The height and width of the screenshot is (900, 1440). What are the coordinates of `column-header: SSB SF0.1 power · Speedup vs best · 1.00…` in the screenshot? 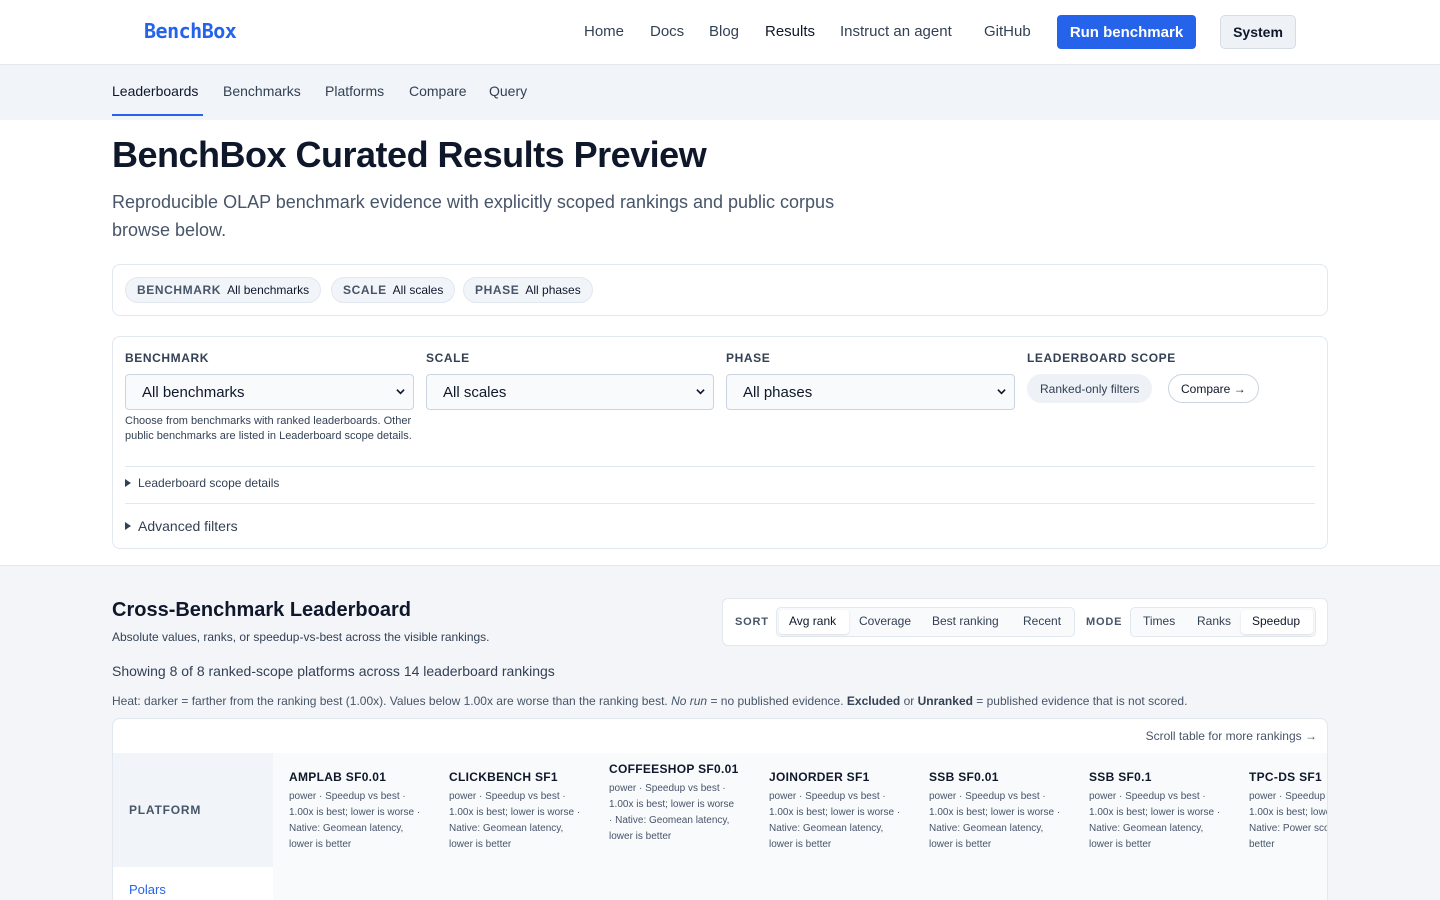 It's located at (1159, 811).